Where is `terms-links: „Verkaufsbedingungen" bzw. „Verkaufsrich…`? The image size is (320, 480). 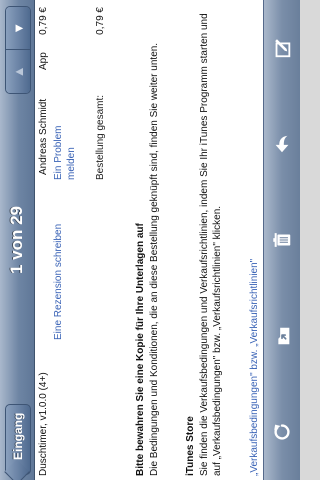 terms-links: „Verkaufsbedingungen" bzw. „Verkaufsrich… is located at coordinates (254, 241).